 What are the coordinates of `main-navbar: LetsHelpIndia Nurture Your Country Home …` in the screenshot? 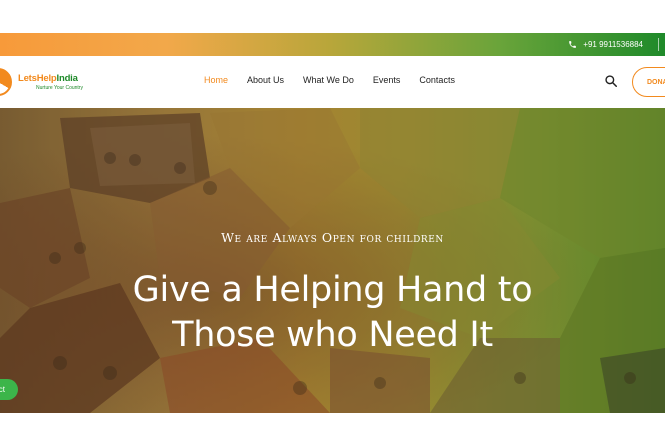 It's located at (332, 82).